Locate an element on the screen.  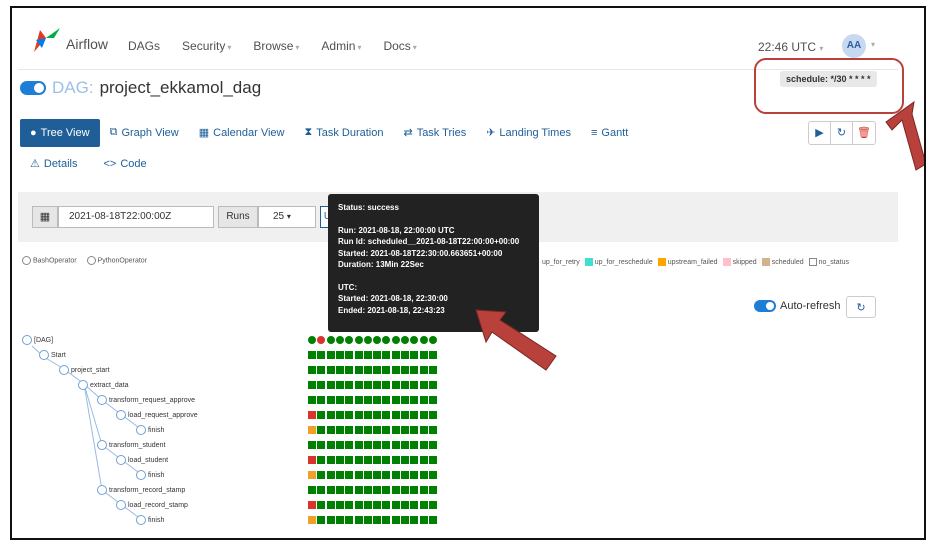
tree-node: Start is located at coordinates (52, 355).